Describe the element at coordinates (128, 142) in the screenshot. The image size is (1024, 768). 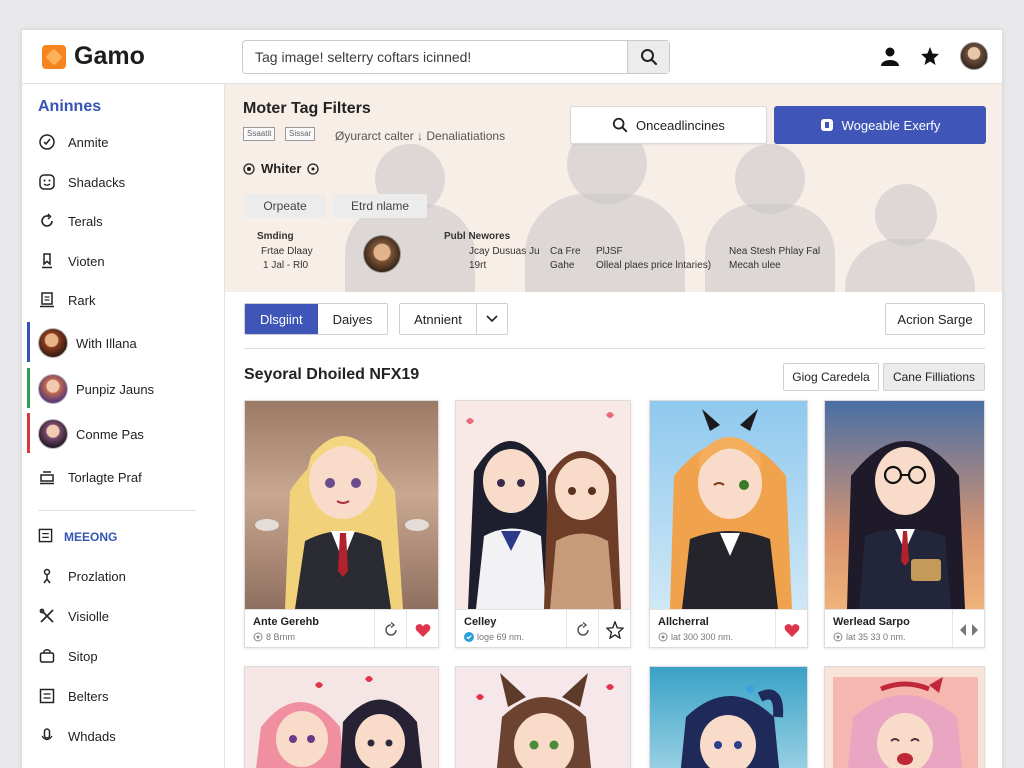
I see `sidebar-item-anmite: Anmite` at that location.